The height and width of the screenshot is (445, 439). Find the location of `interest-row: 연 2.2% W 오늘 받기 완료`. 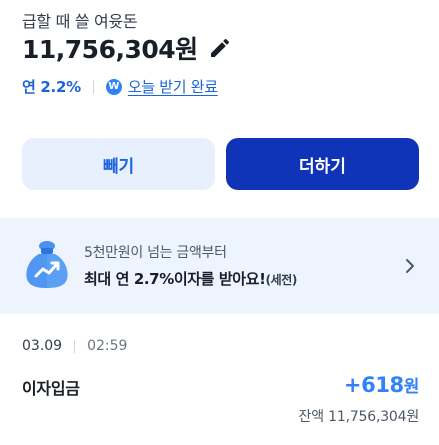

interest-row: 연 2.2% W 오늘 받기 완료 is located at coordinates (120, 86).